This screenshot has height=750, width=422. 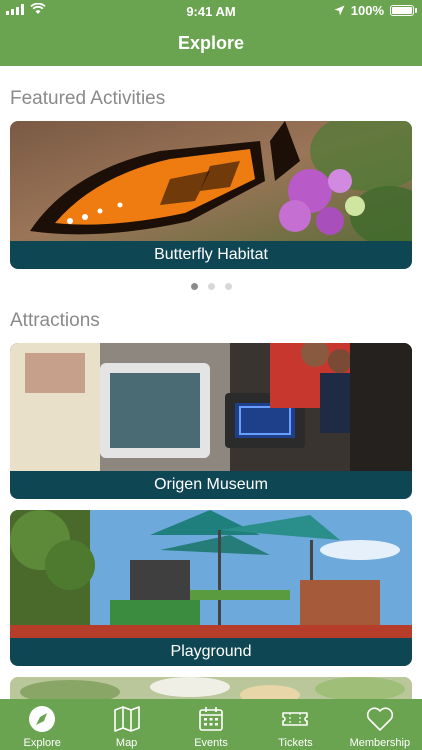 I want to click on tab-label: Map, so click(x=126, y=743).